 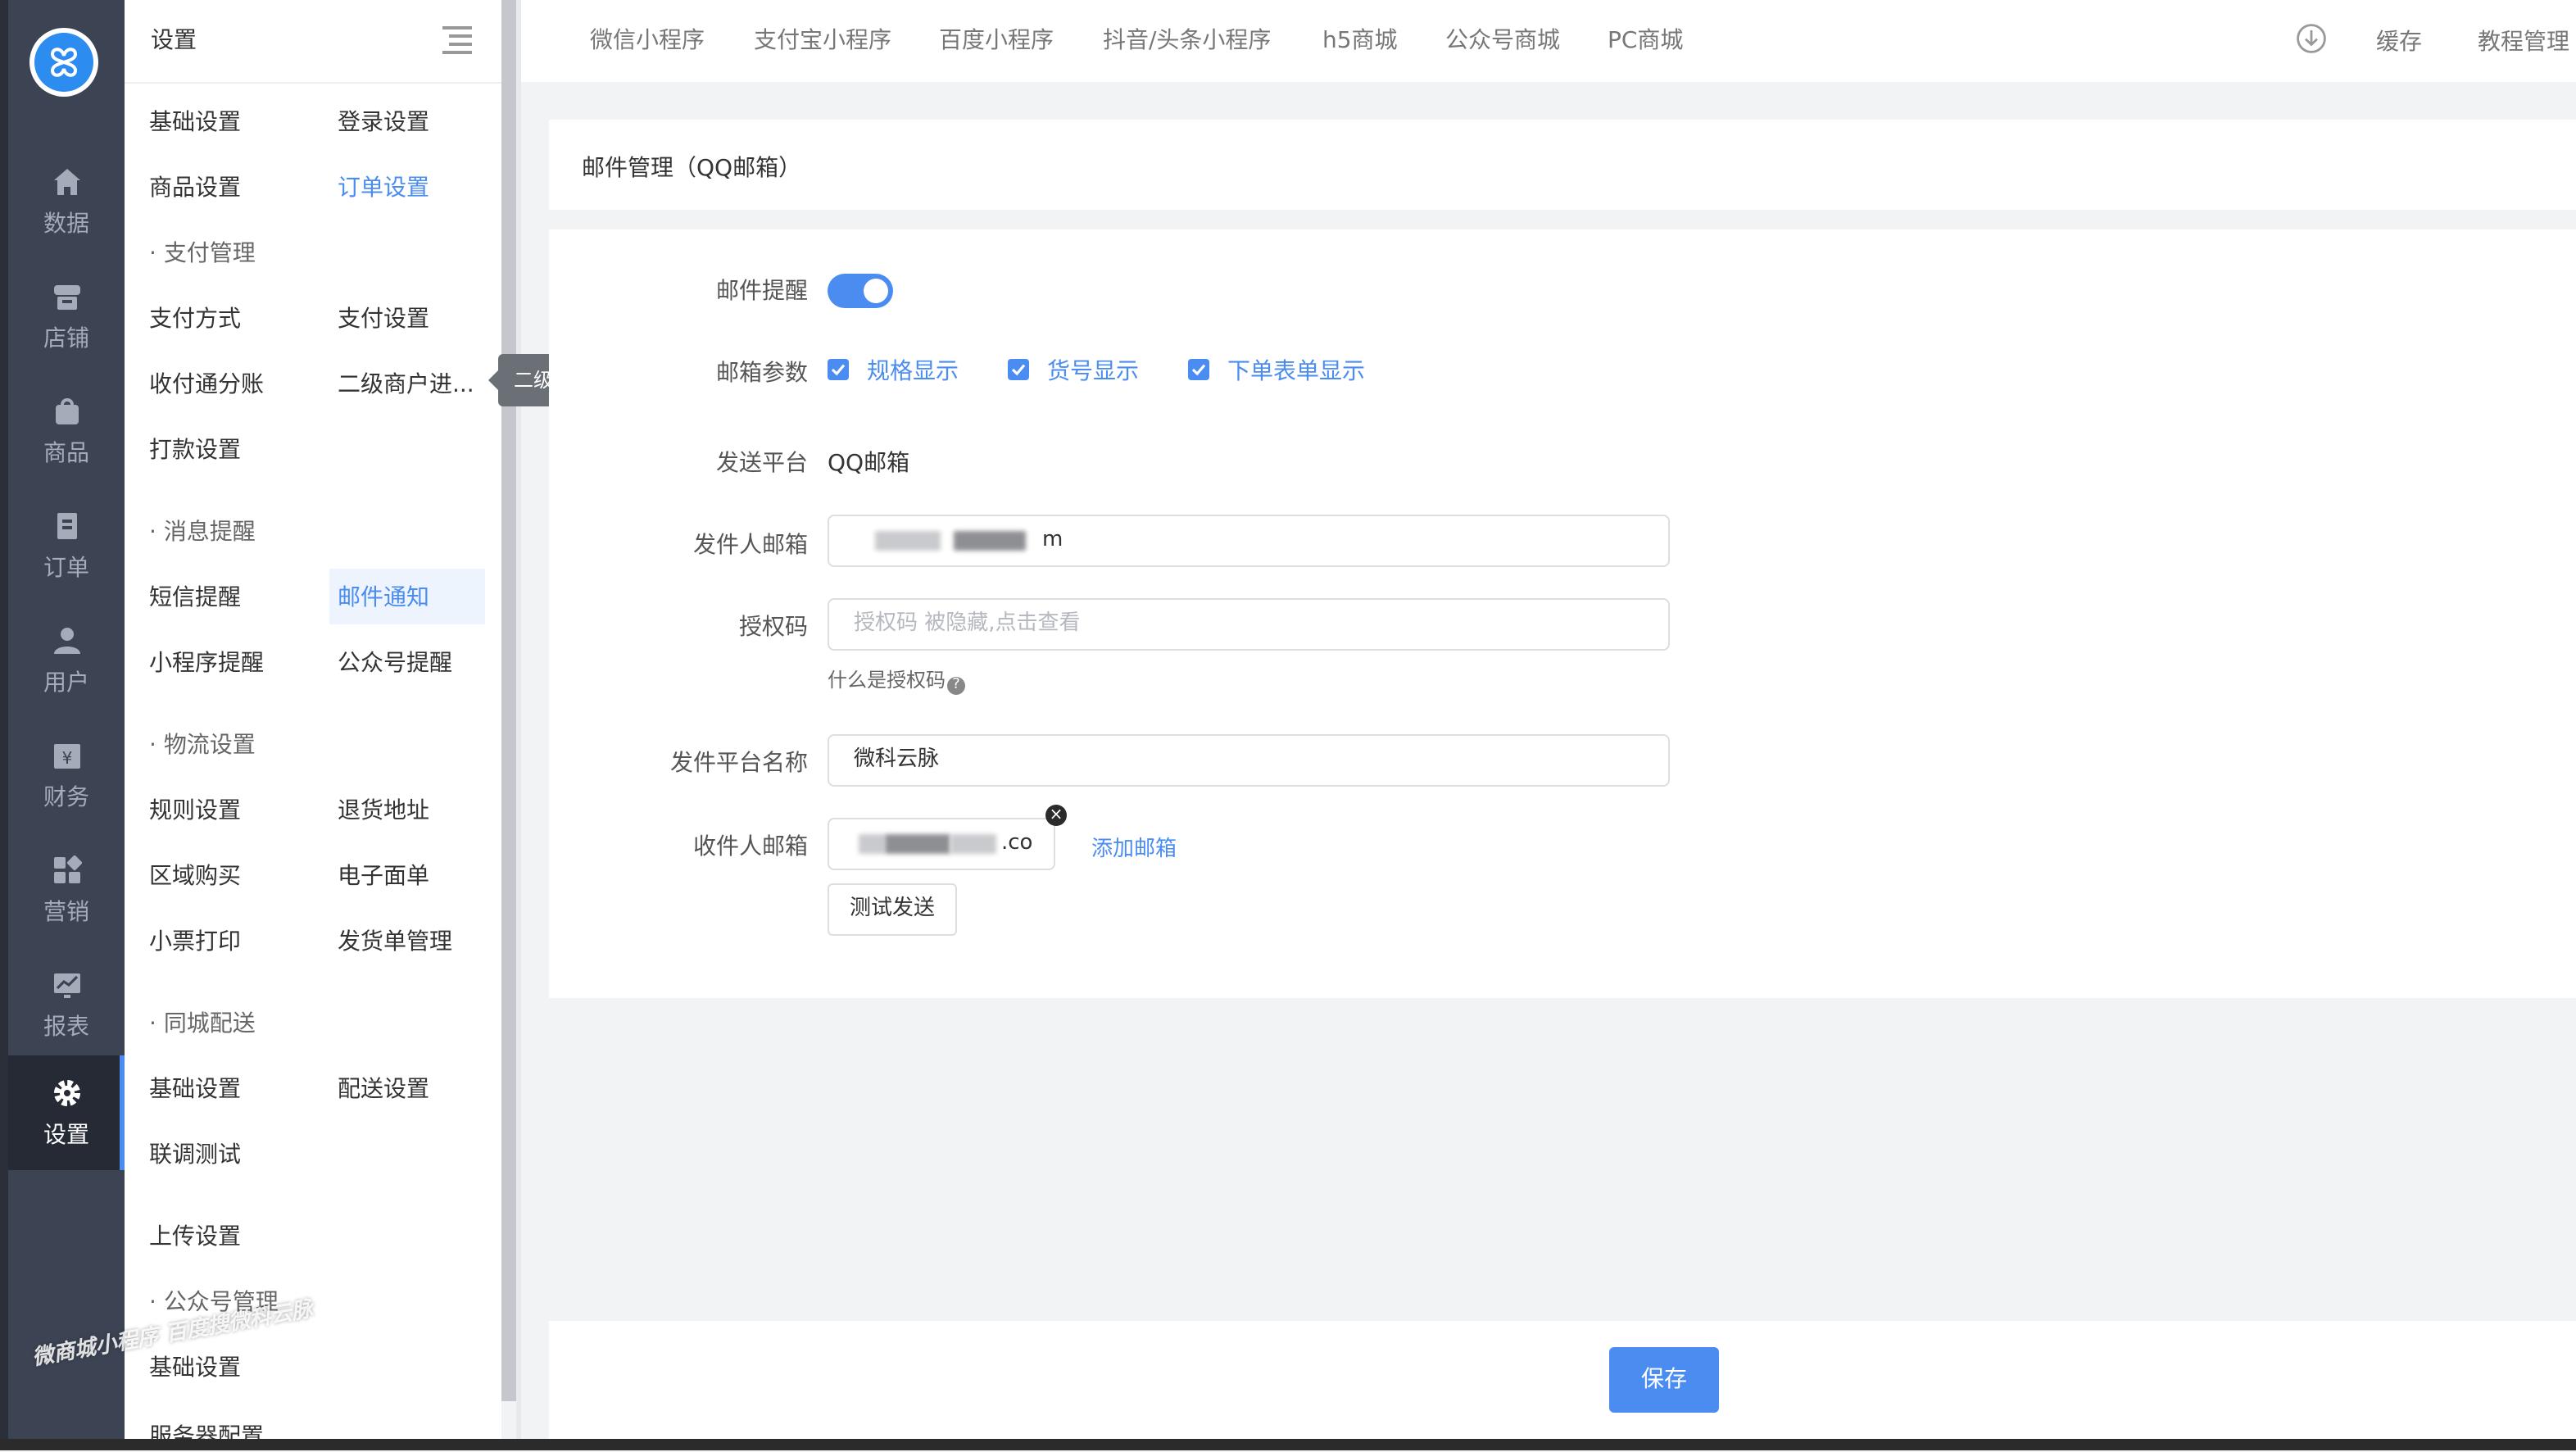 What do you see at coordinates (66, 182) in the screenshot?
I see `home-icon` at bounding box center [66, 182].